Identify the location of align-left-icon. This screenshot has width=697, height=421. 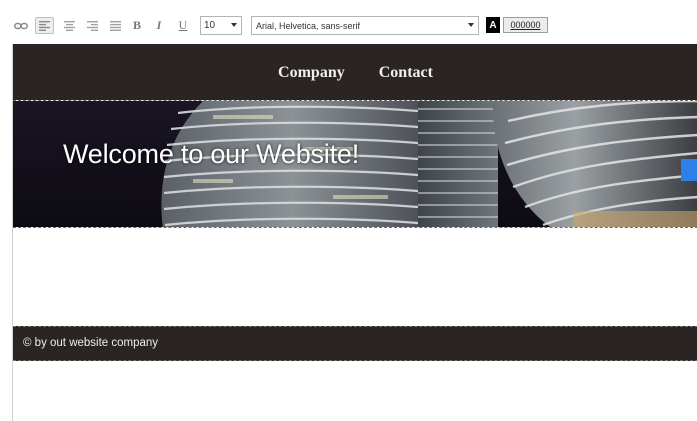
(44, 25).